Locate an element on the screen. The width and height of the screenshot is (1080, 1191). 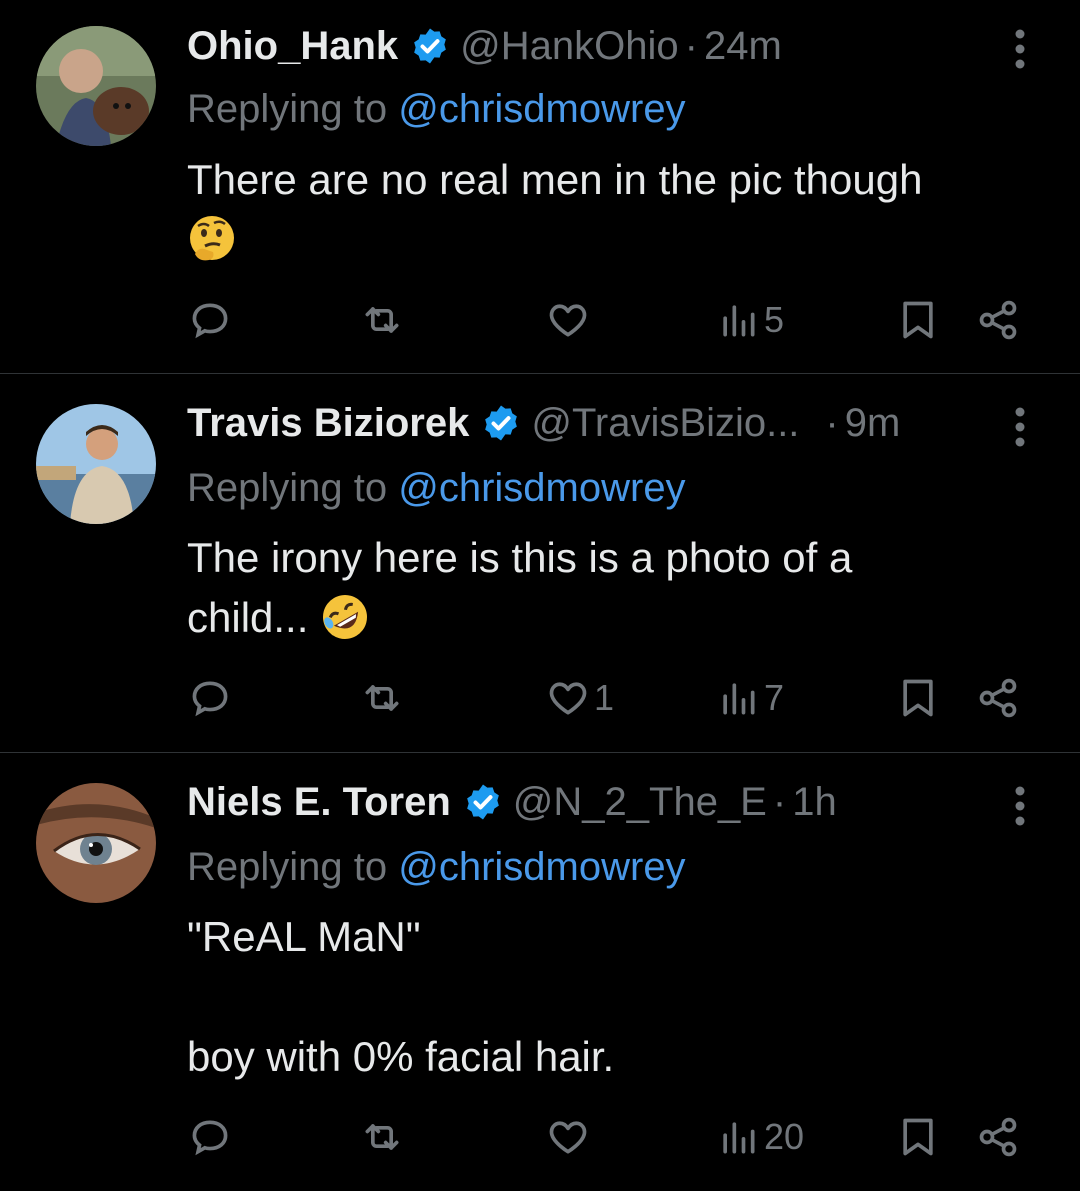
tweet-header: Niels E. Toren @N_2_The_E · 1h is located at coordinates (573, 802).